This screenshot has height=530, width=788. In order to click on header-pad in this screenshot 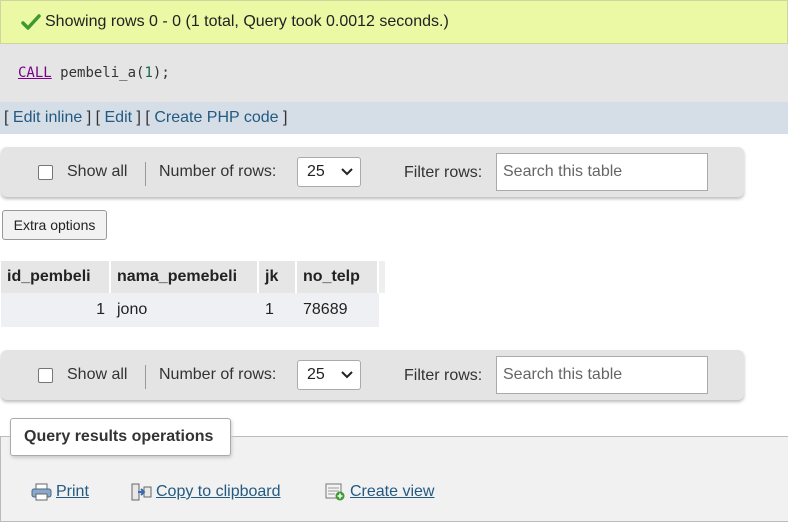, I will do `click(382, 277)`.